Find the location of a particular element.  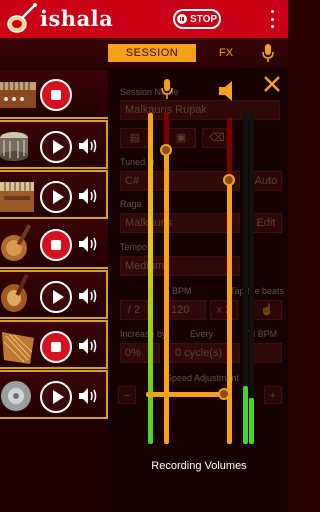

stop-label: STOP is located at coordinates (203, 19).